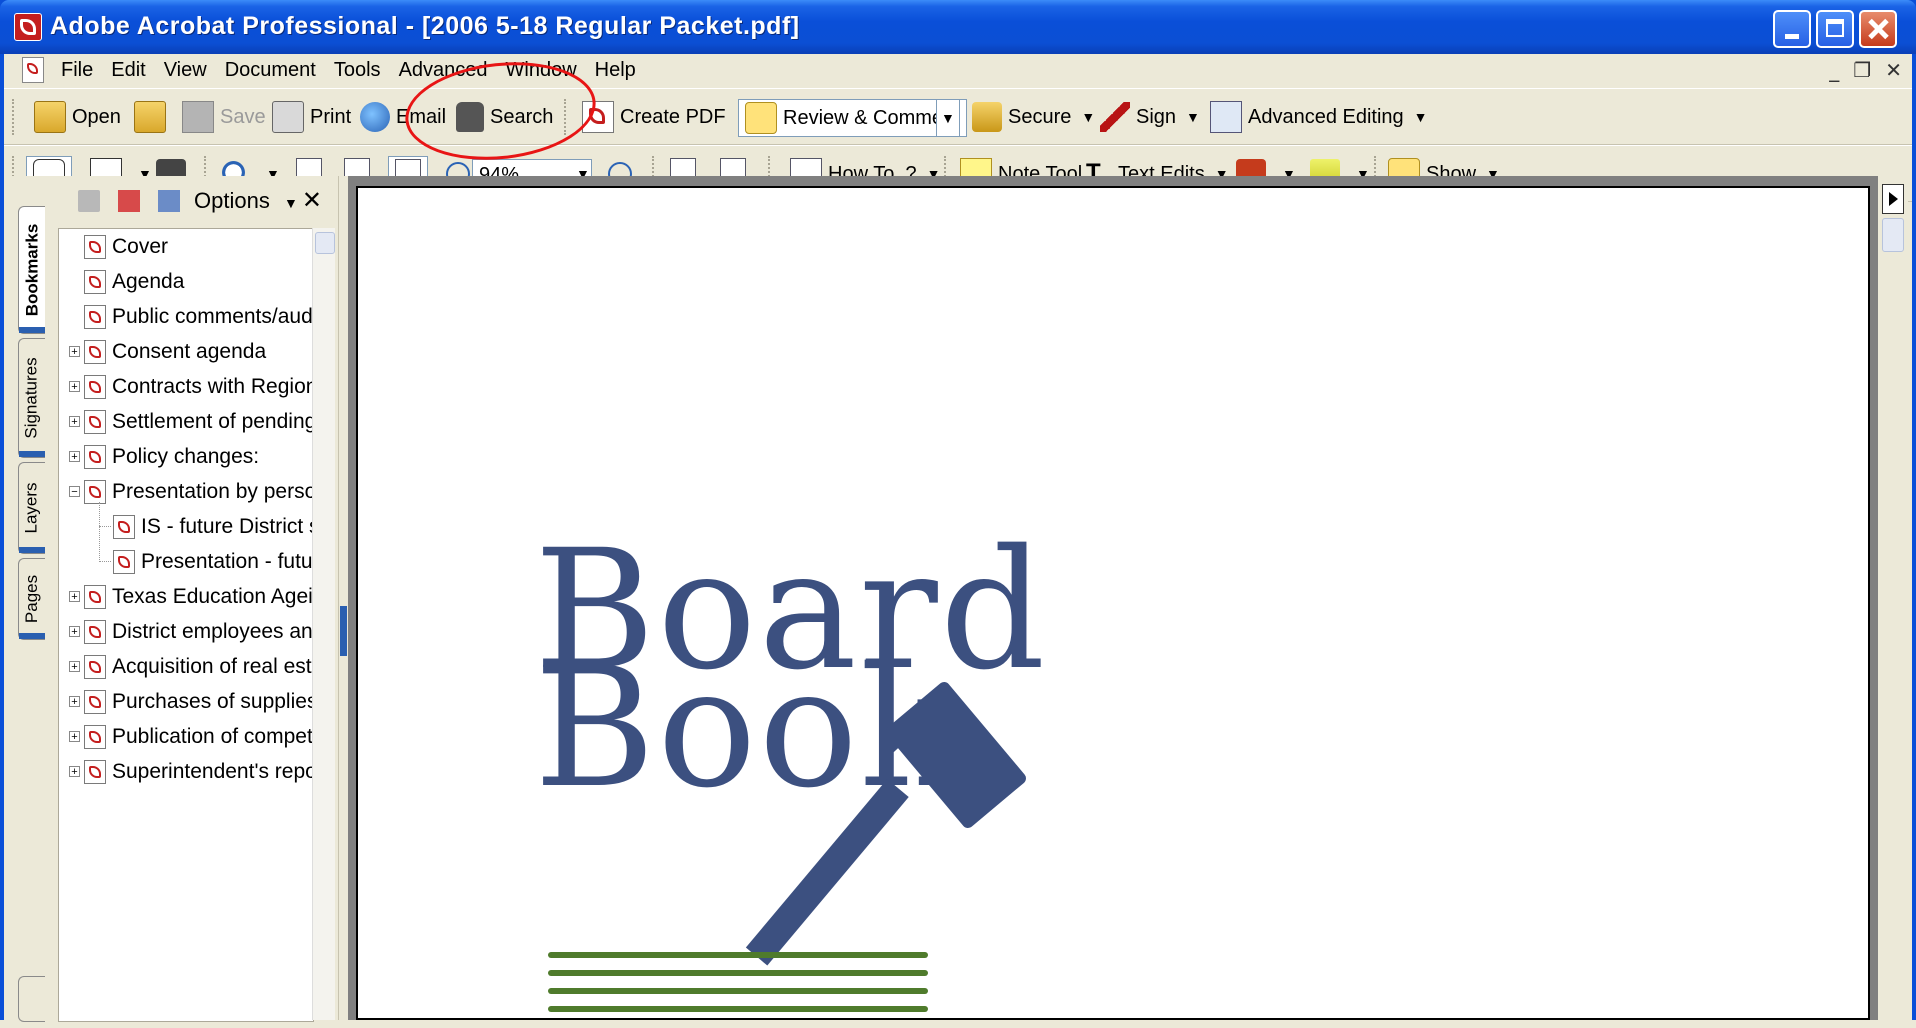 The image size is (1916, 1028). What do you see at coordinates (164, 456) in the screenshot?
I see `bookmark-item: + Policy changes:` at bounding box center [164, 456].